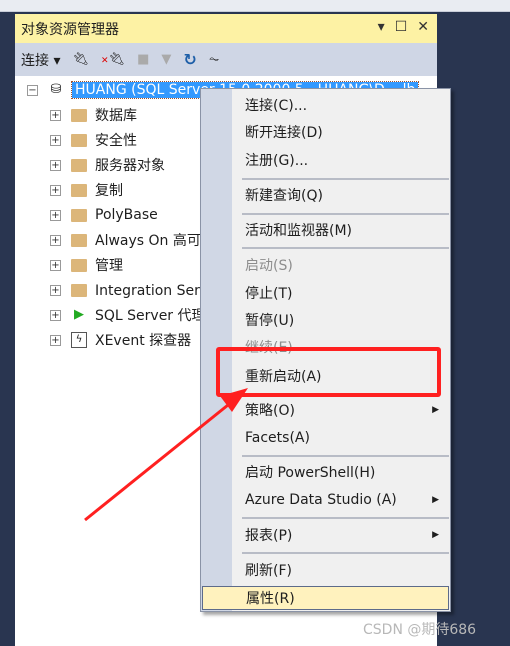  Describe the element at coordinates (166, 455) in the screenshot. I see `annotation-arrow` at that location.